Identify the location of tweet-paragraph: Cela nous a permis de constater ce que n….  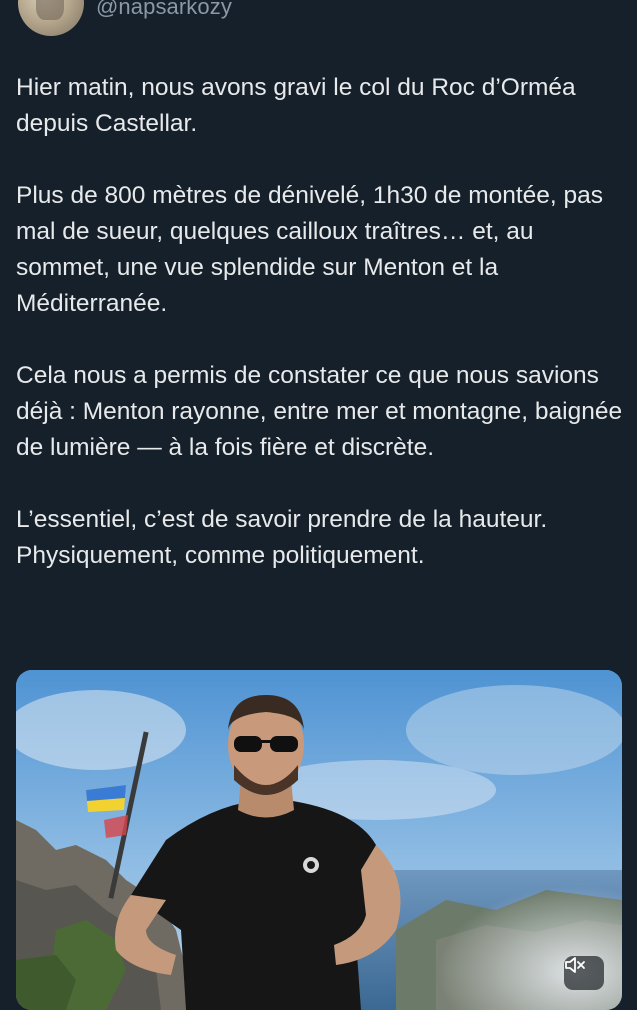
(319, 411).